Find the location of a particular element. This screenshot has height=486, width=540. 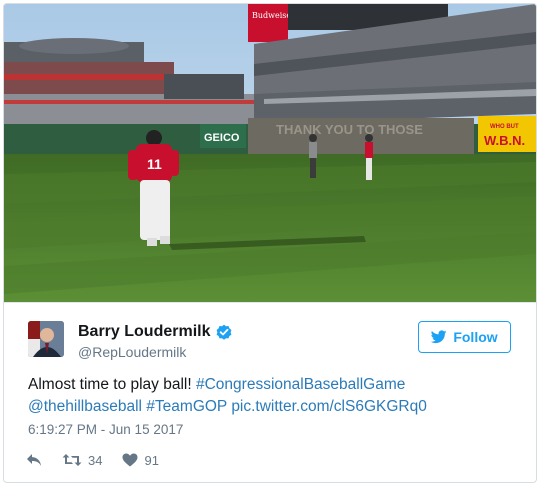

avatar-image is located at coordinates (46, 339).